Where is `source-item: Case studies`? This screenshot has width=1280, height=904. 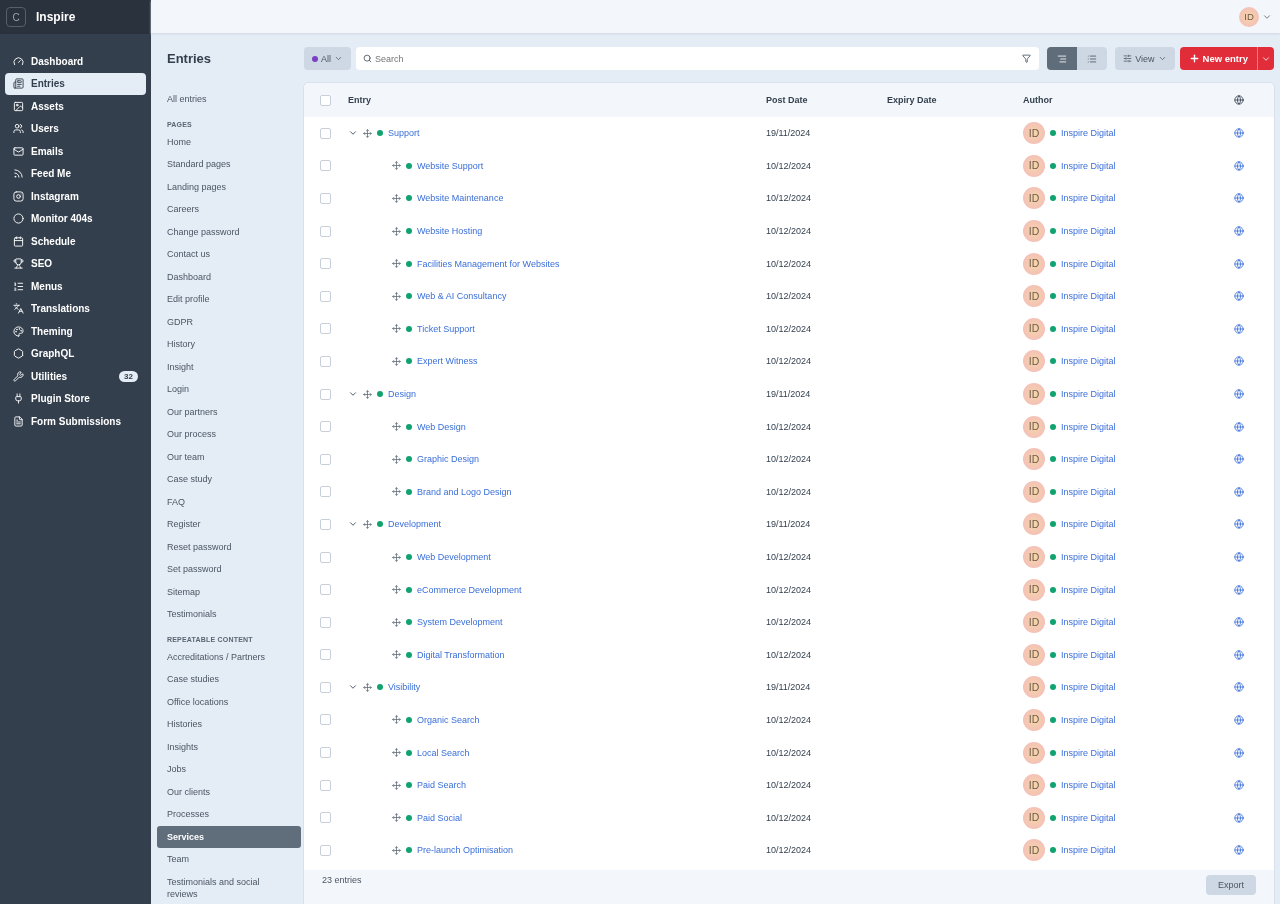 source-item: Case studies is located at coordinates (229, 679).